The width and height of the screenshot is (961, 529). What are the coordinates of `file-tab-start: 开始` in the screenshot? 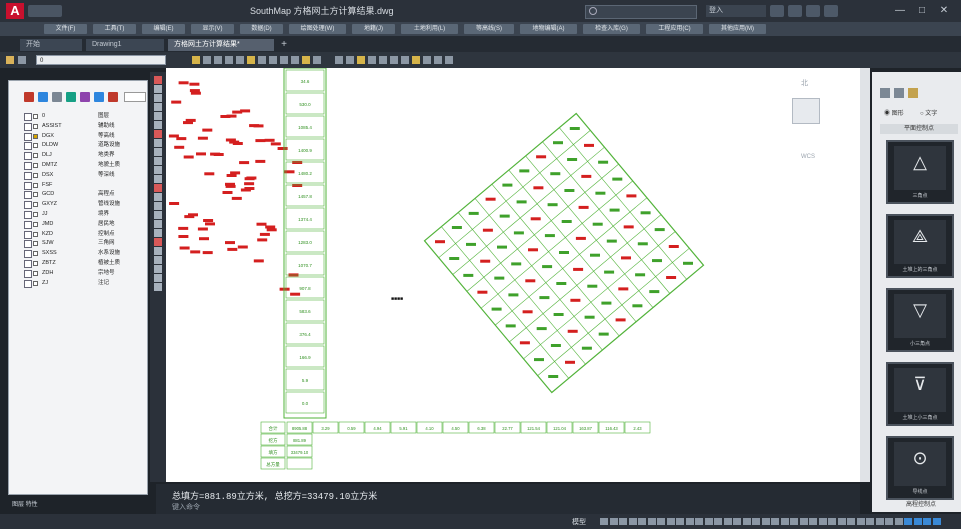 It's located at (51, 45).